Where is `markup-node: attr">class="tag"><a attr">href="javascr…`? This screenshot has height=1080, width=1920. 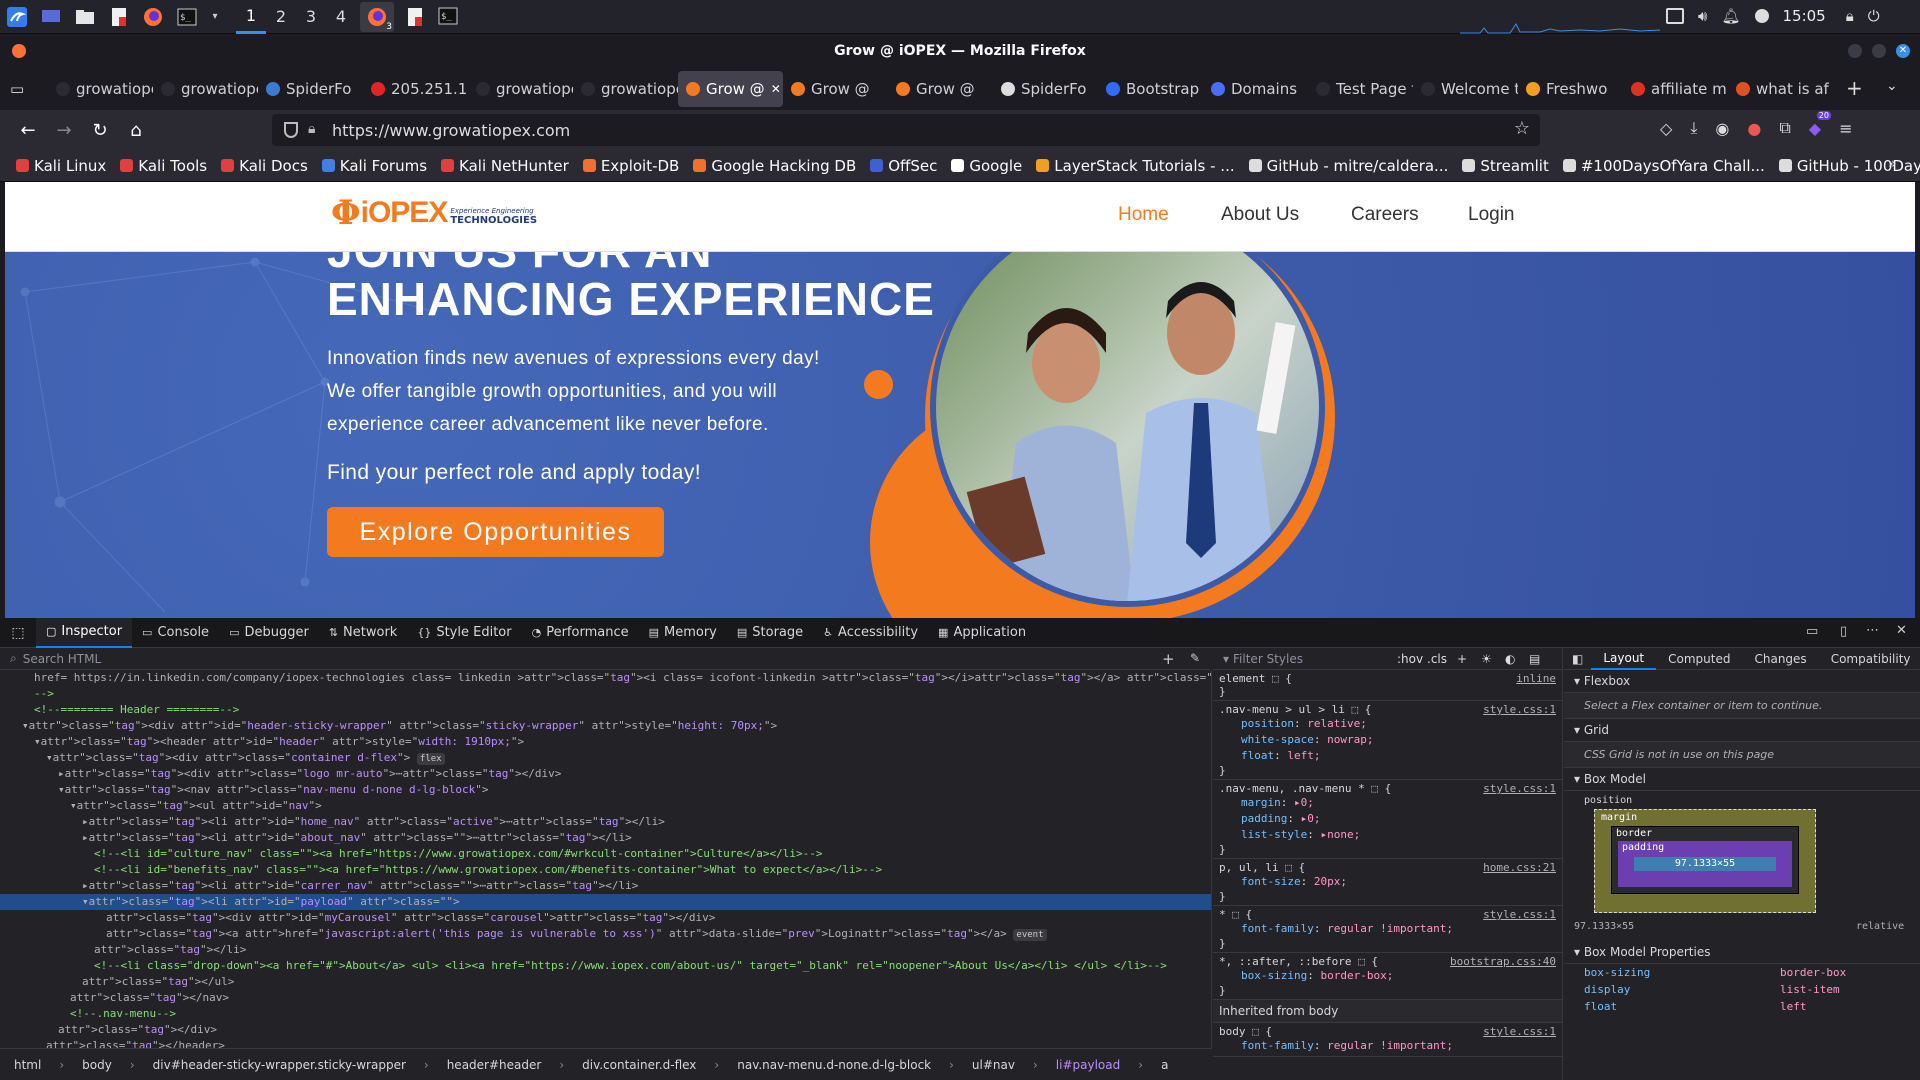 markup-node: attr">class="tag"><a attr">href="javascr… is located at coordinates (605, 934).